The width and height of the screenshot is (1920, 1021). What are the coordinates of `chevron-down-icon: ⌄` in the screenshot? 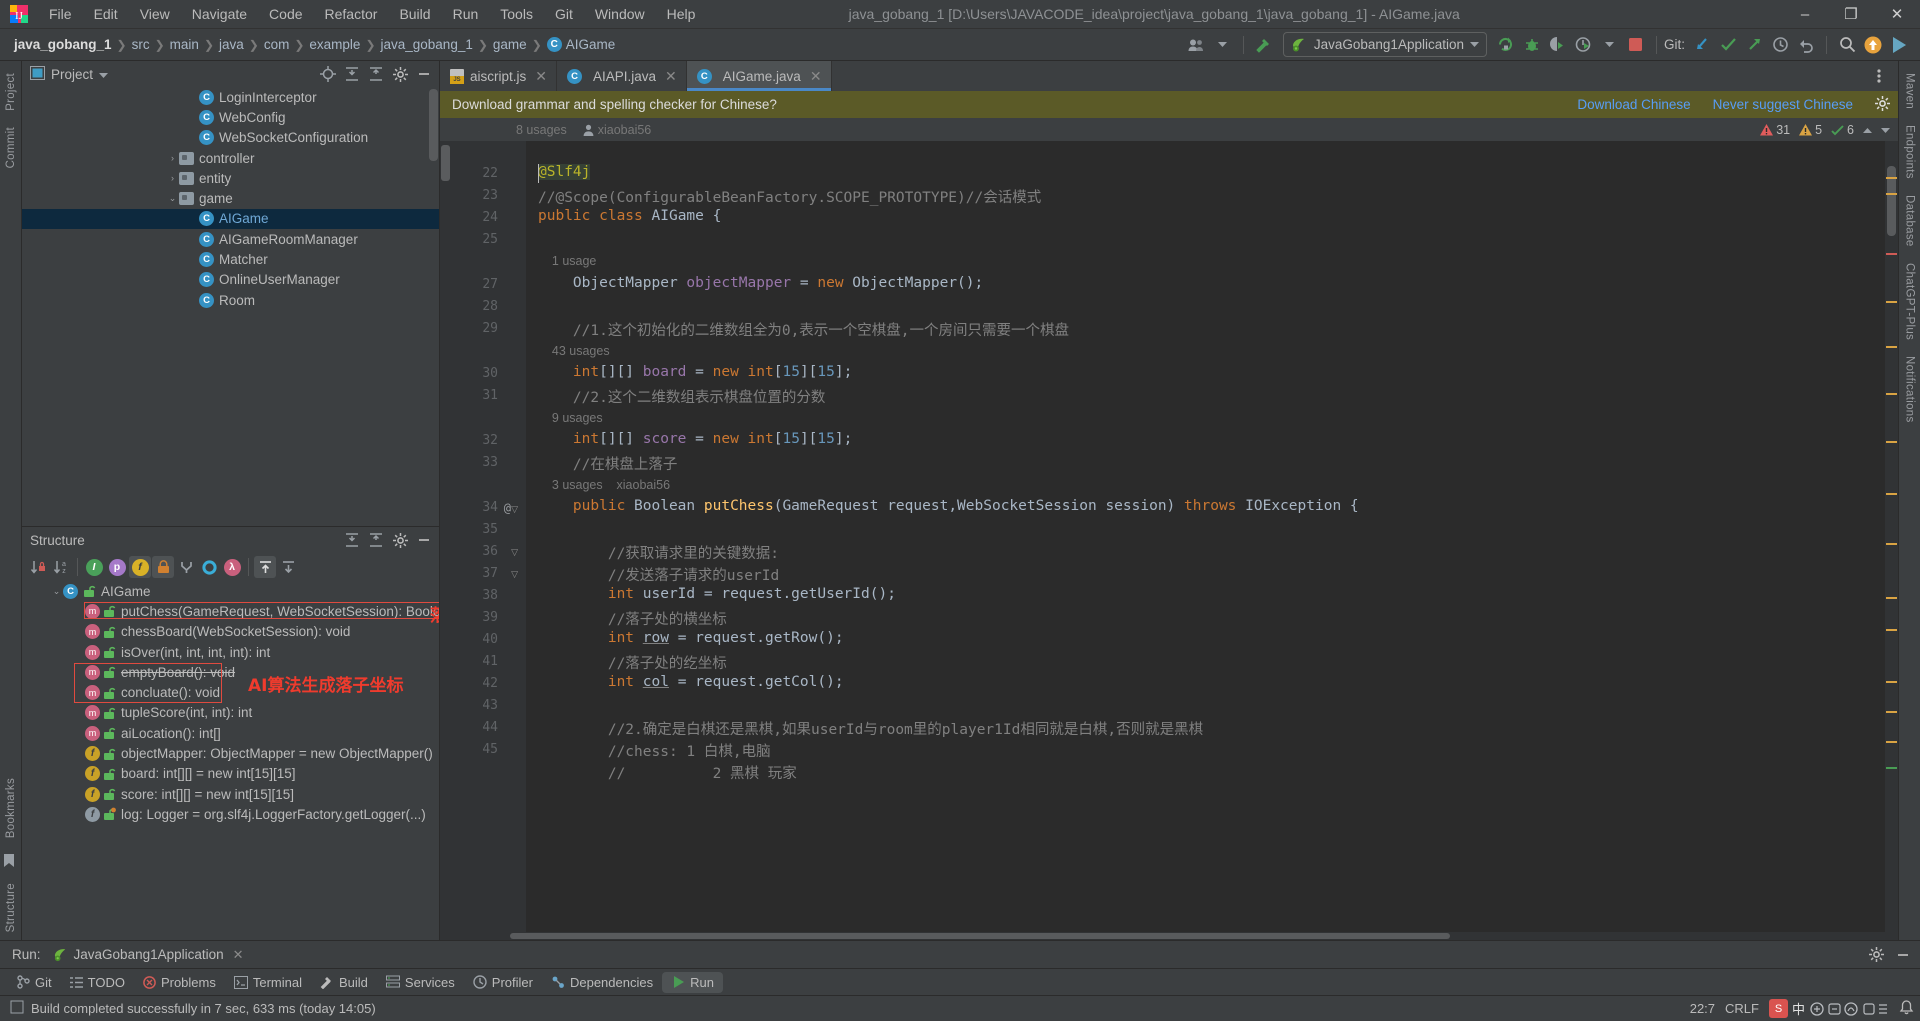 It's located at (56, 591).